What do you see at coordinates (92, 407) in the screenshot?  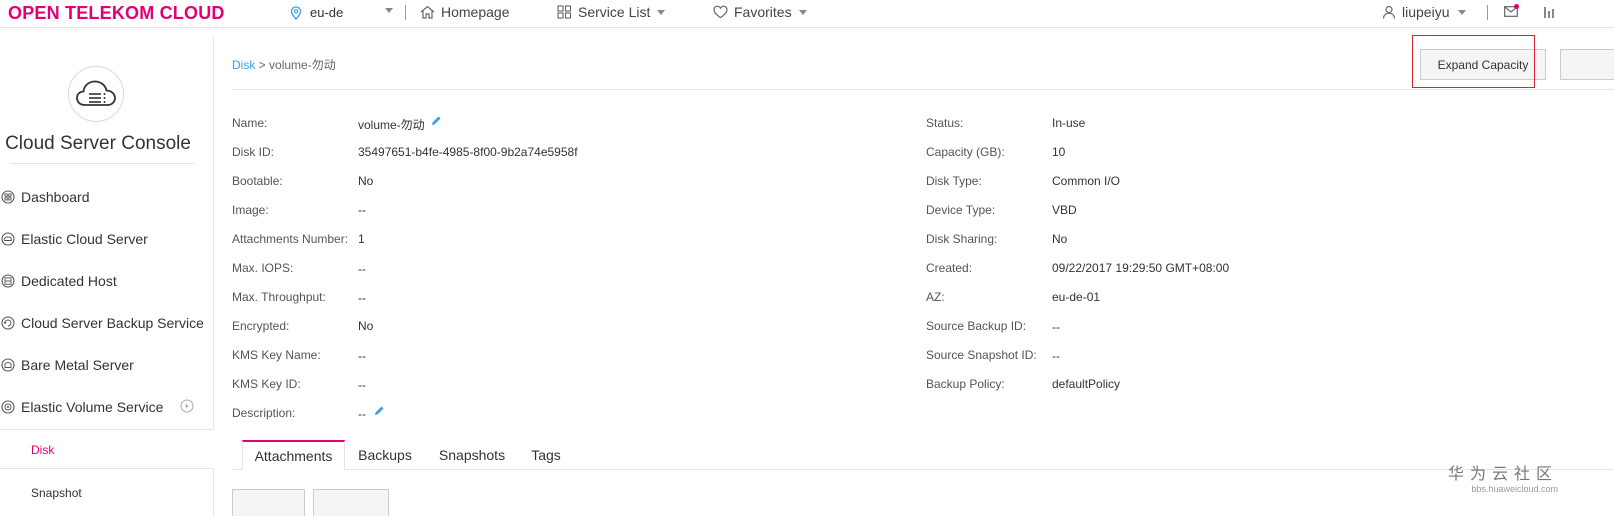 I see `sidebar-item-label: Elastic Volume Service` at bounding box center [92, 407].